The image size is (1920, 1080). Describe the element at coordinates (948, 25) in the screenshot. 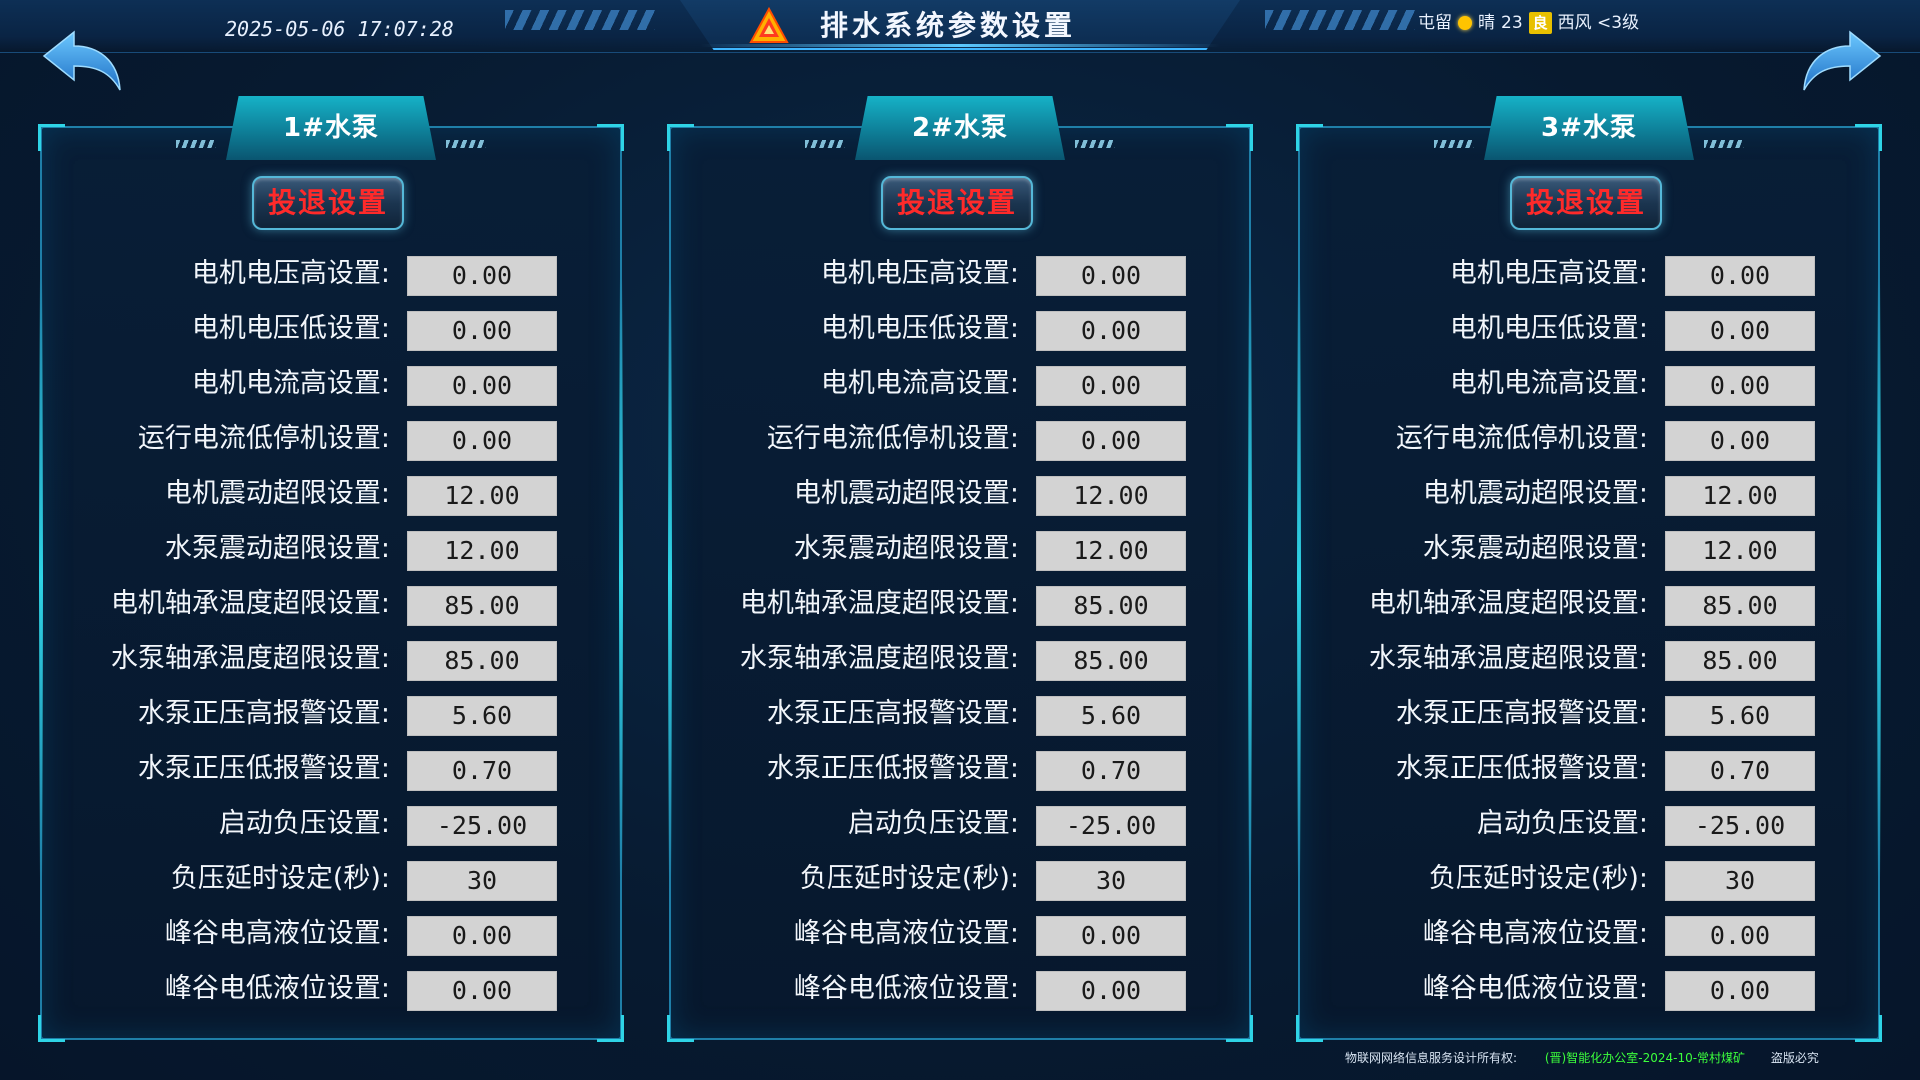

I see `page-title: 排水系统参数设置` at that location.